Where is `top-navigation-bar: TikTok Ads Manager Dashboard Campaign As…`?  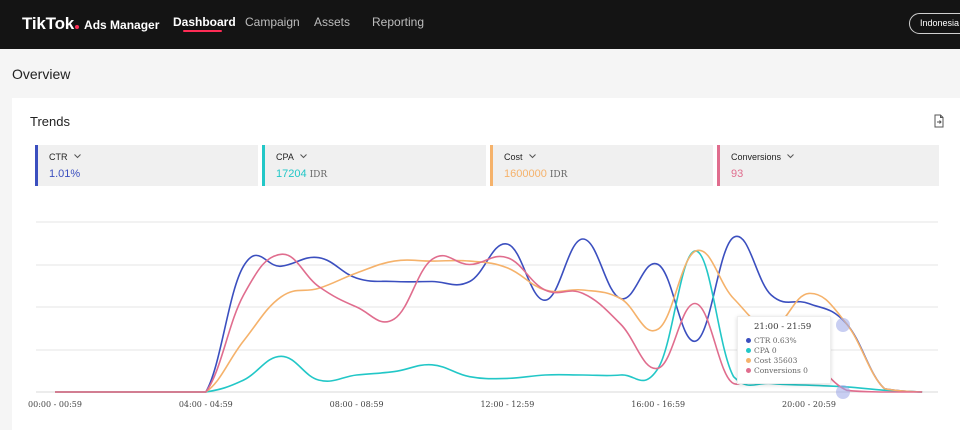
top-navigation-bar: TikTok Ads Manager Dashboard Campaign As… is located at coordinates (480, 24).